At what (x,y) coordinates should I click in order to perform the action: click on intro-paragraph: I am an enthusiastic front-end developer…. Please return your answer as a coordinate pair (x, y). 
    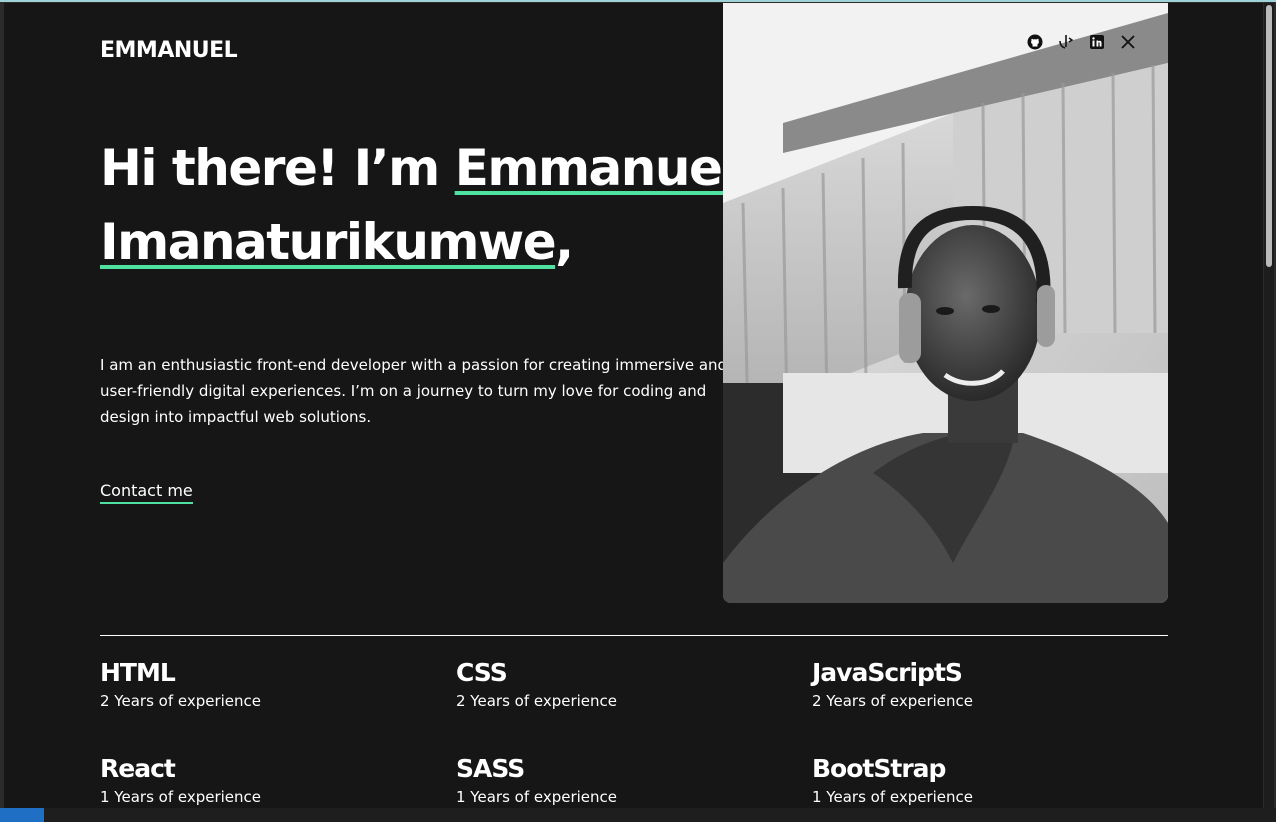
    Looking at the image, I should click on (414, 391).